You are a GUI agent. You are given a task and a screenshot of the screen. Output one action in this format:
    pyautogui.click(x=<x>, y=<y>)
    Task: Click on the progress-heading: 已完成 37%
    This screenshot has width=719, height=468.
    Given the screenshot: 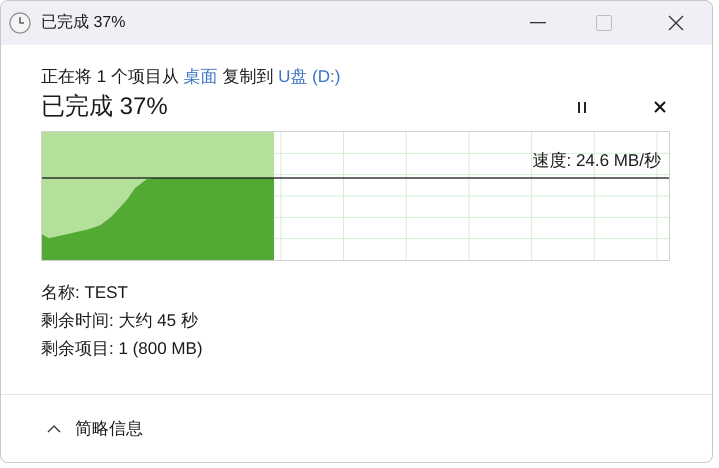 What is the action you would take?
    pyautogui.click(x=104, y=107)
    